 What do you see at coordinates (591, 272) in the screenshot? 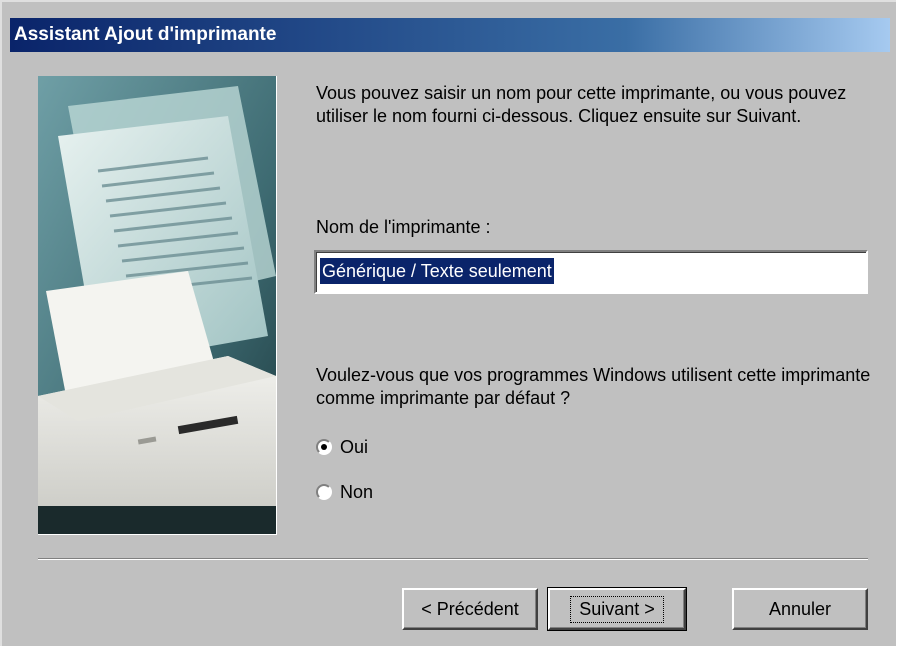
I see `printer-name-input: Générique / Texte seulement` at bounding box center [591, 272].